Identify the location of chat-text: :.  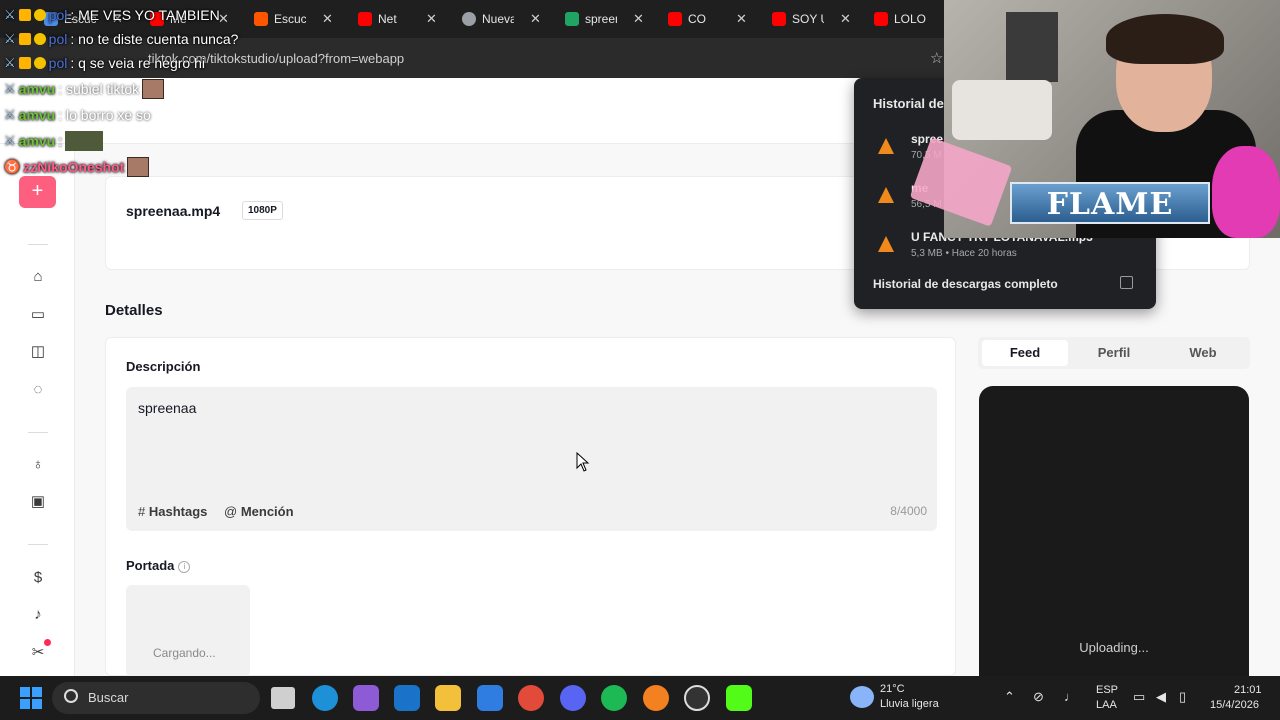
(60, 141).